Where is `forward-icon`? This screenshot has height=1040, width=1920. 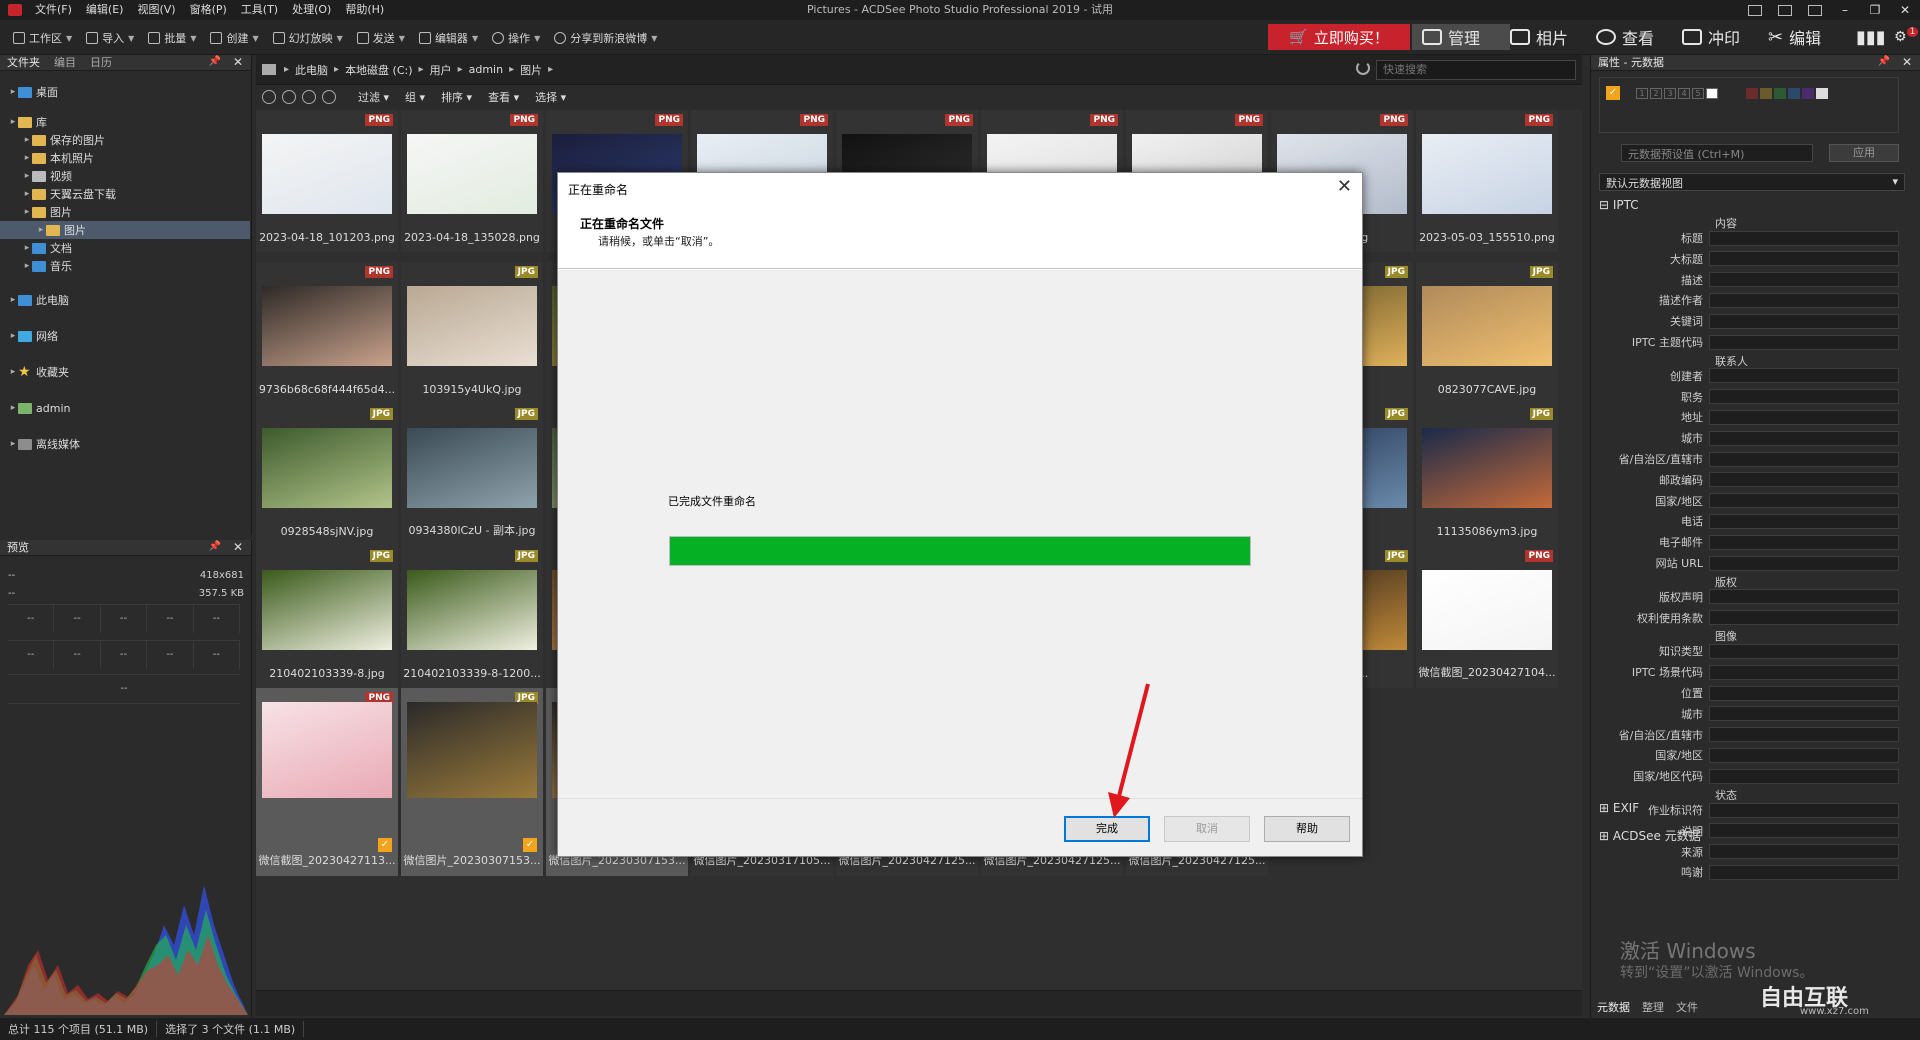 forward-icon is located at coordinates (309, 97).